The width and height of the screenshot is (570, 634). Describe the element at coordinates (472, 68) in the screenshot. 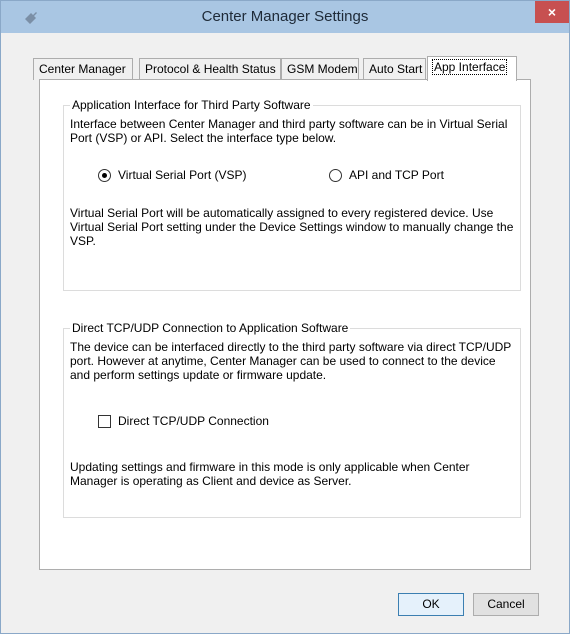

I see `tab-app-interface: App Interface` at that location.